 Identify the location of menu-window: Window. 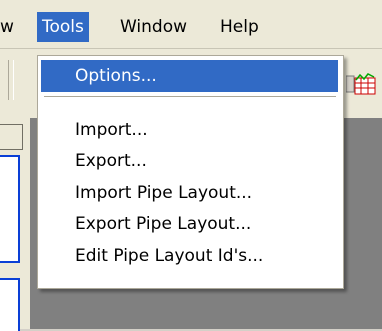
(153, 27).